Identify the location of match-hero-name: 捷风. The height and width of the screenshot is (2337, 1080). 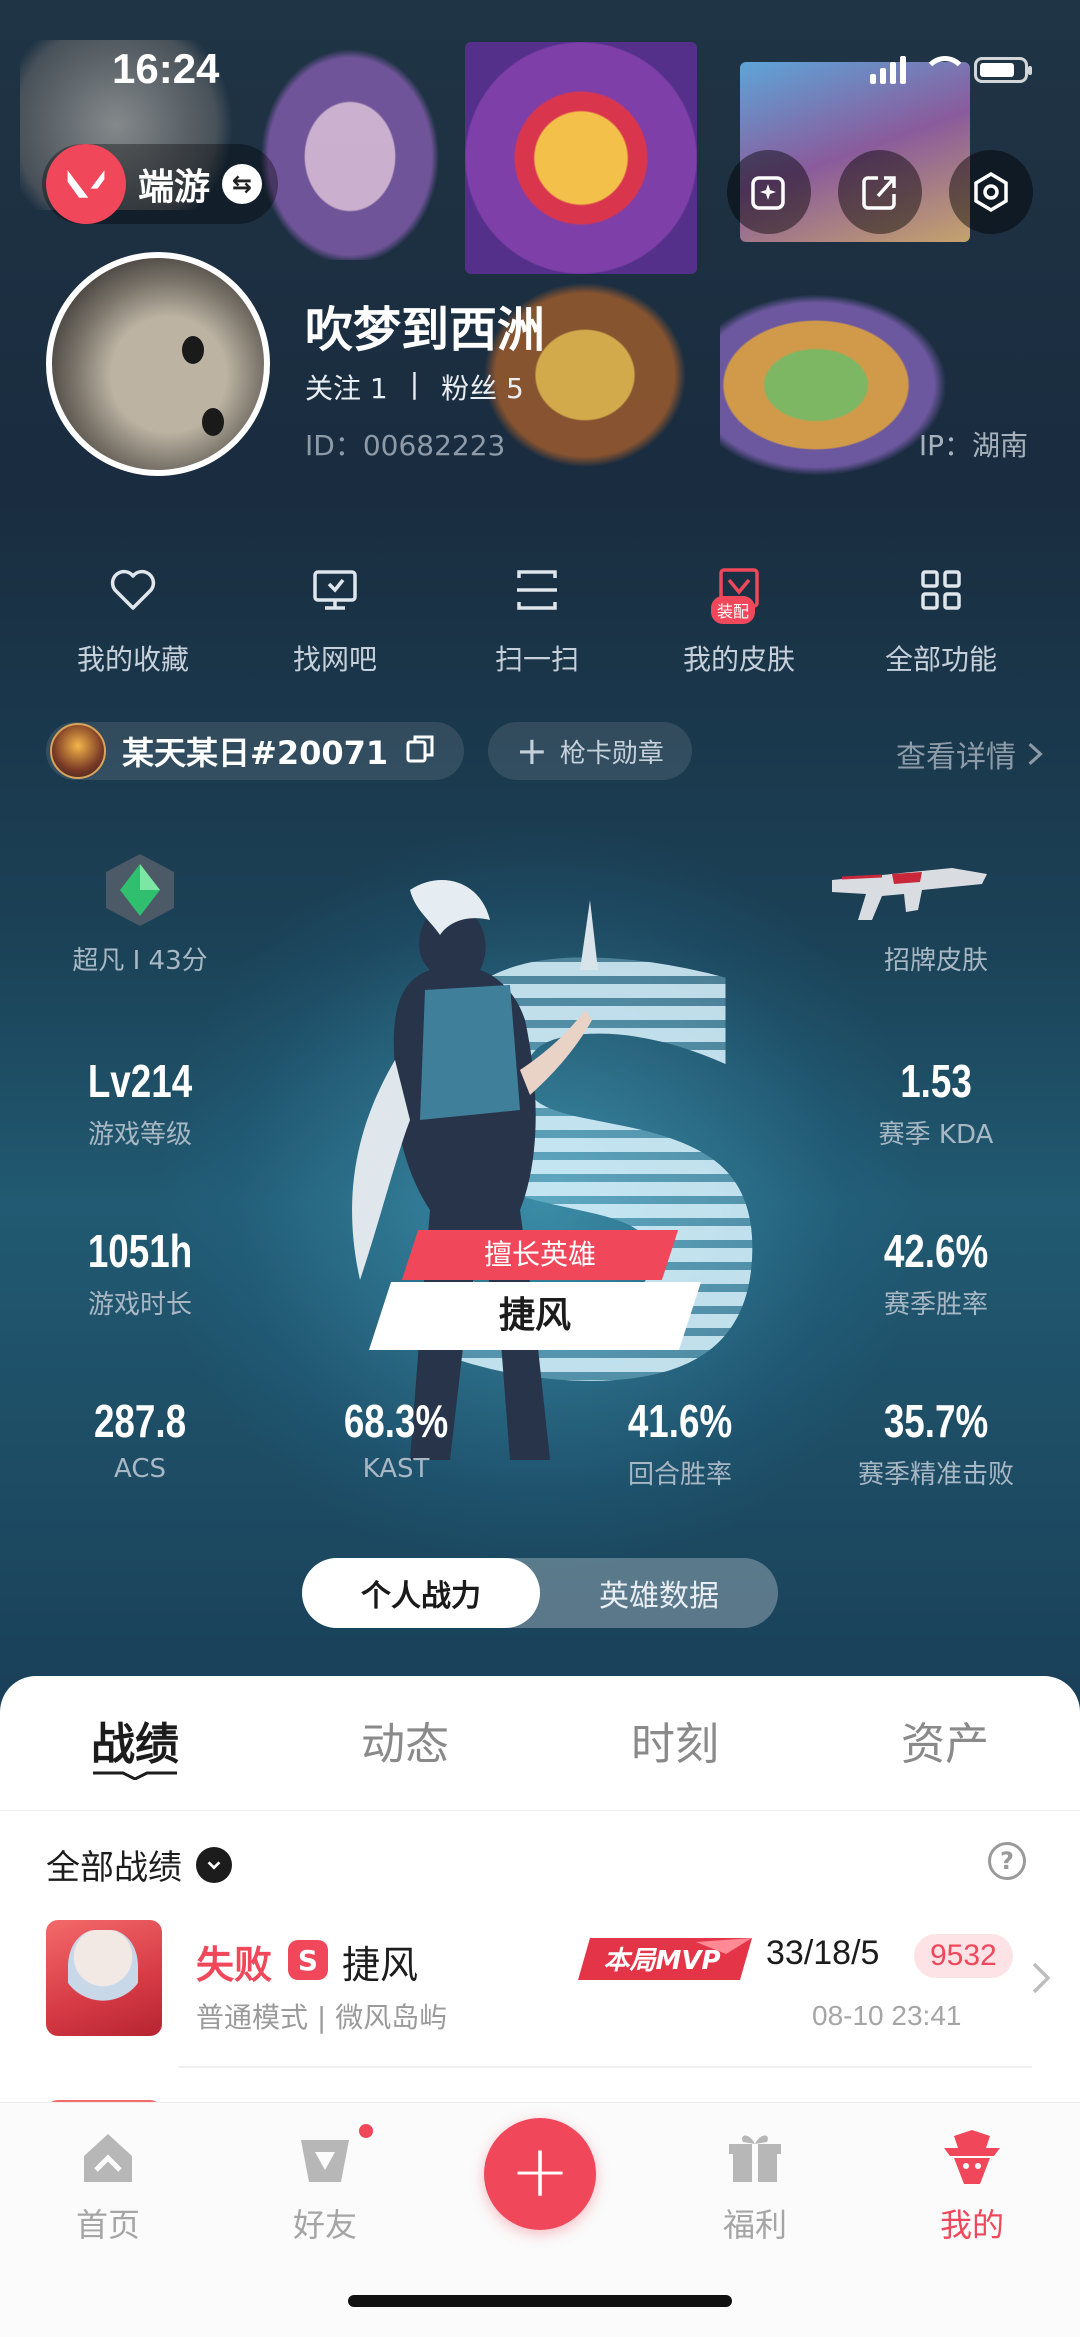
(380, 1965).